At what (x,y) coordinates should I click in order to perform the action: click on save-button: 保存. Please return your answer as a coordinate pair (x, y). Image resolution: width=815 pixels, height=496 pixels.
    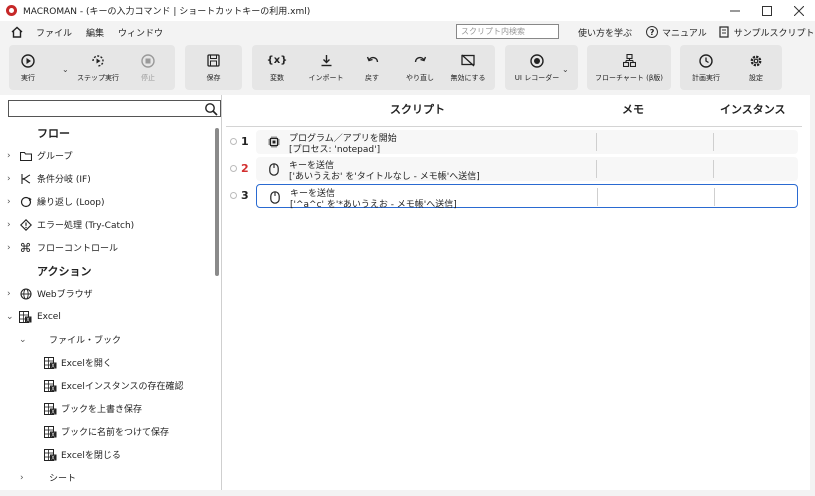
    Looking at the image, I should click on (213, 67).